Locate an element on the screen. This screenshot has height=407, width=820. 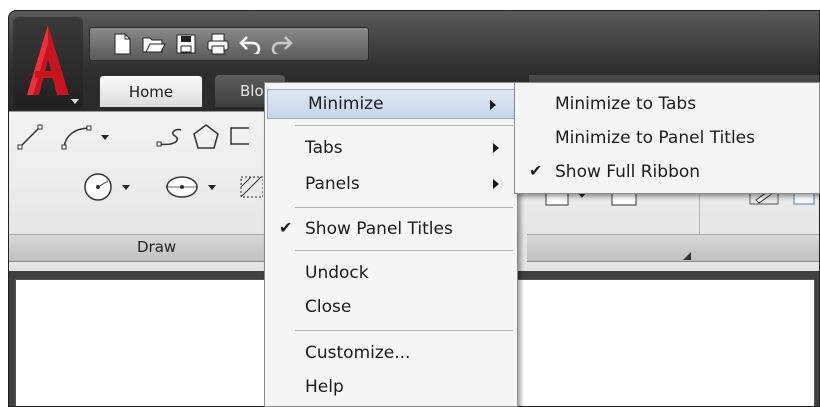
new-file-icon is located at coordinates (122, 44).